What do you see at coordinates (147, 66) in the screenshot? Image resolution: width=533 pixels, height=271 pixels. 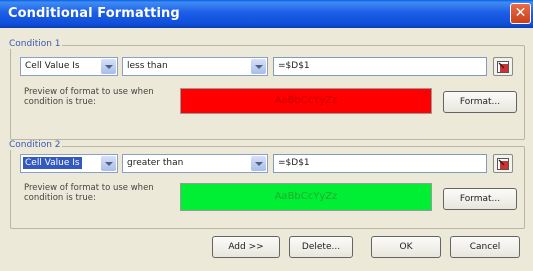 I see `condition-1-operator-value: less than` at bounding box center [147, 66].